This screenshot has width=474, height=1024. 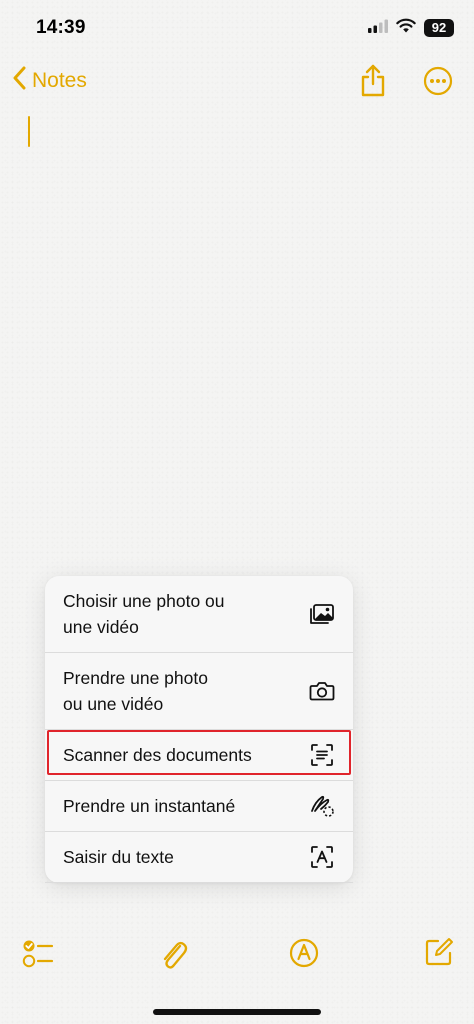 I want to click on doc-scan-icon, so click(x=322, y=755).